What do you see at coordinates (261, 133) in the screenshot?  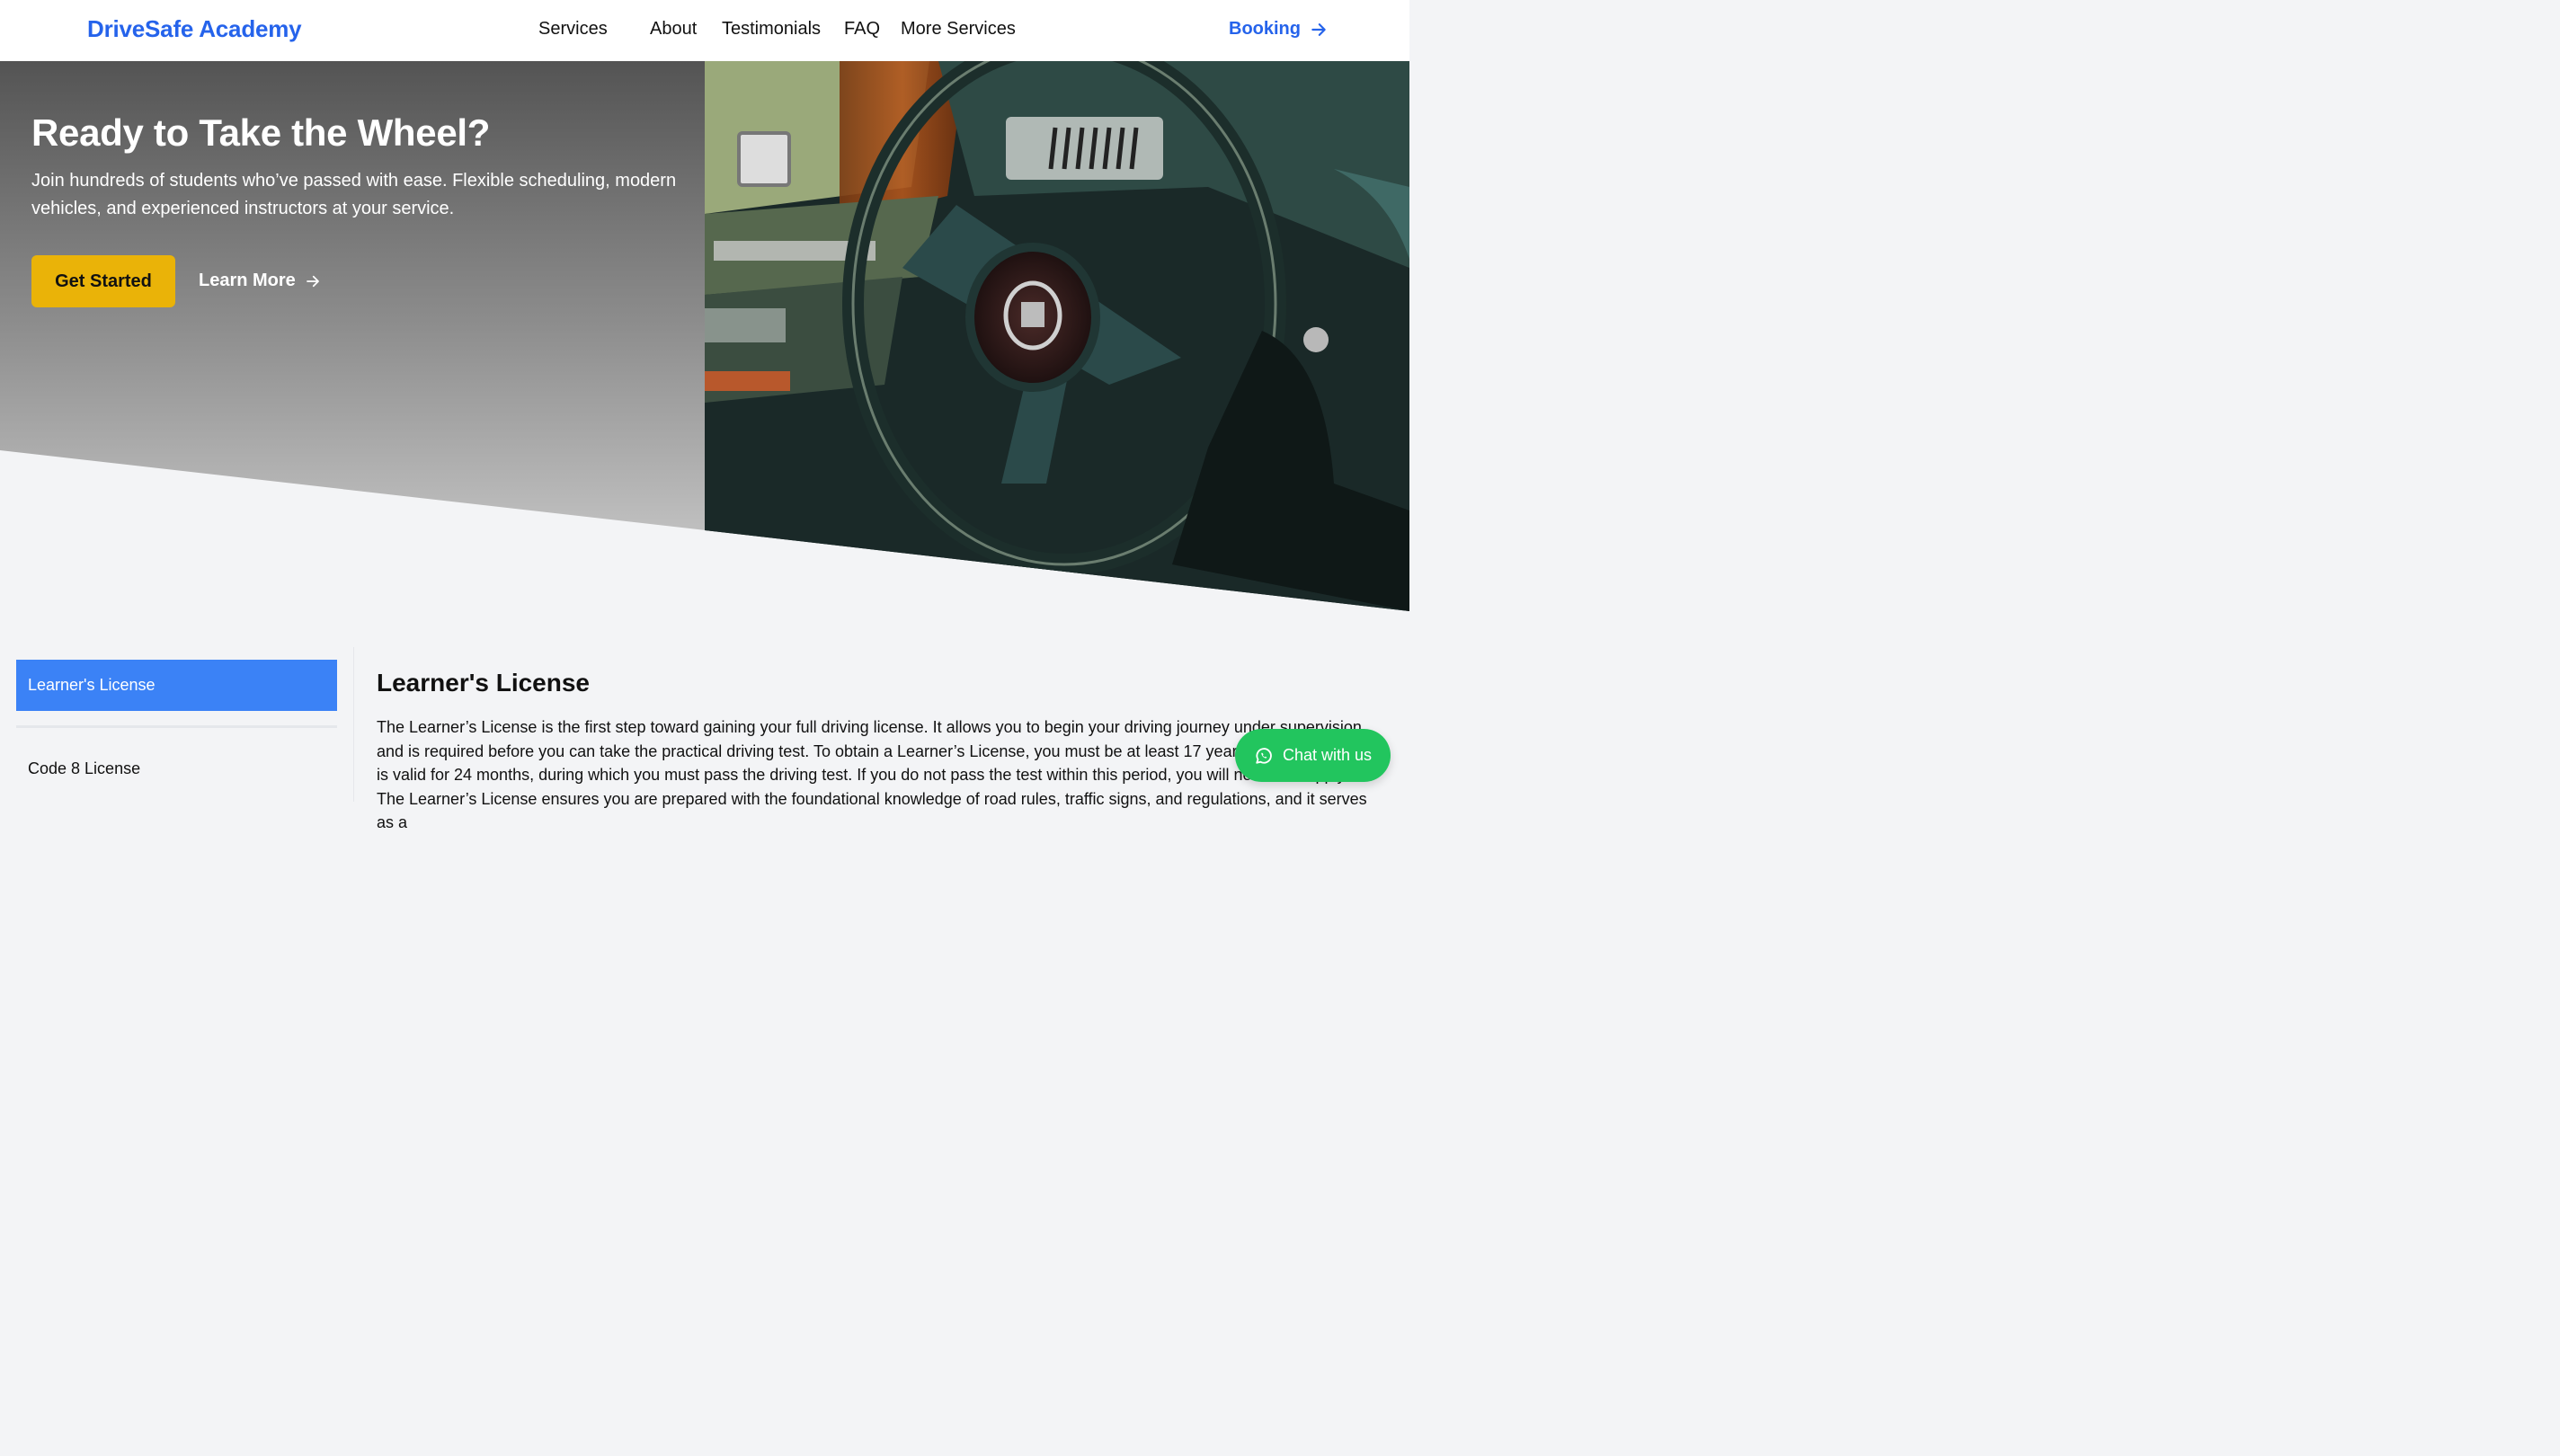 I see `hero-title: Ready to Take the Wheel?` at bounding box center [261, 133].